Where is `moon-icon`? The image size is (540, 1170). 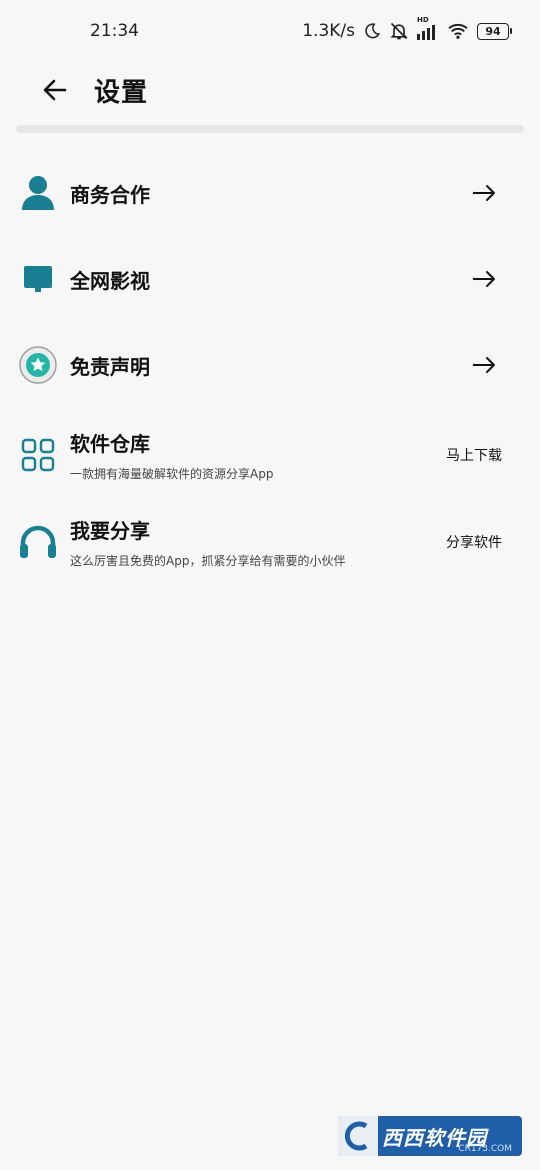 moon-icon is located at coordinates (372, 31).